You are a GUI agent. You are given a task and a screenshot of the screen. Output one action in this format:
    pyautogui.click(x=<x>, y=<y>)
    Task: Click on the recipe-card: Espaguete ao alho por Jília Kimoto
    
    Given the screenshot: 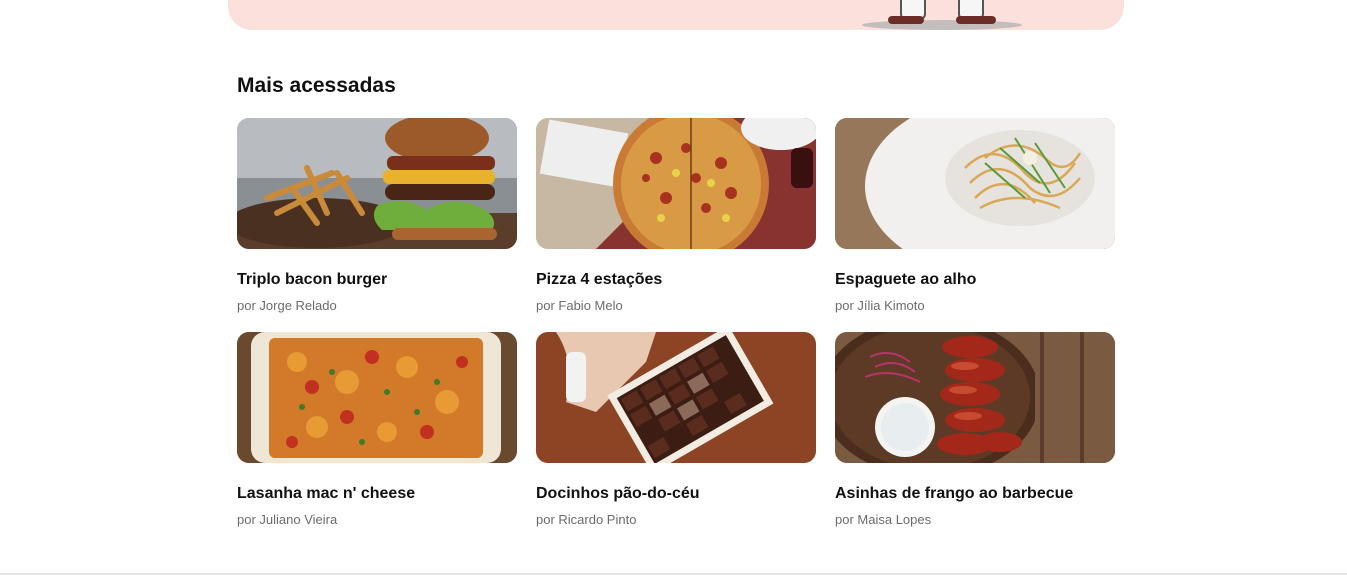 What is the action you would take?
    pyautogui.click(x=975, y=225)
    